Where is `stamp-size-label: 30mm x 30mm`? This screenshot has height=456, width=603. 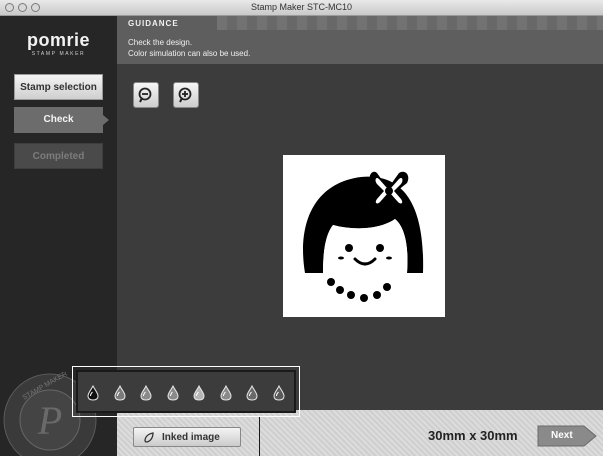 stamp-size-label: 30mm x 30mm is located at coordinates (473, 435).